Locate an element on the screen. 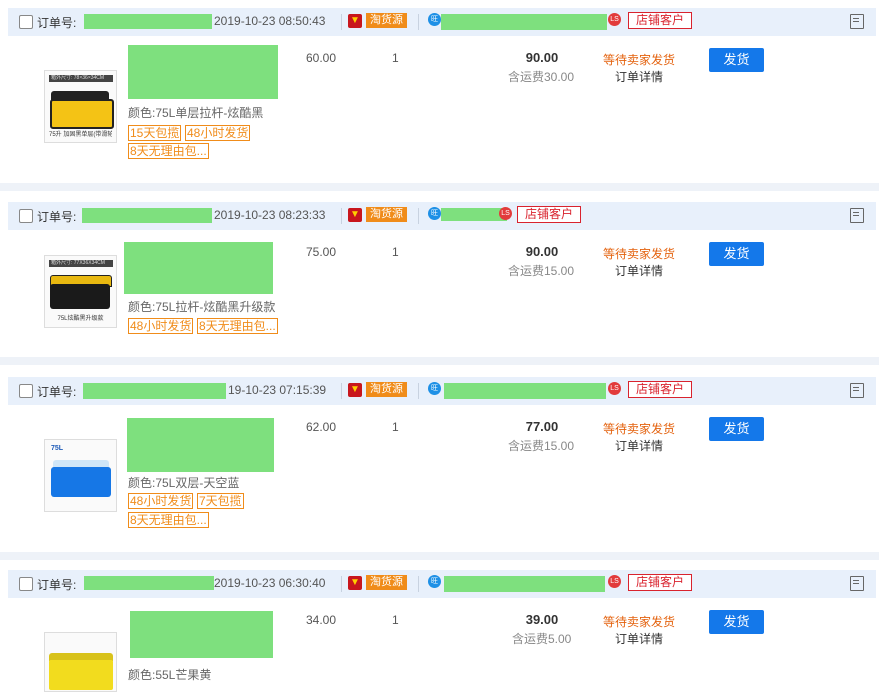 The height and width of the screenshot is (692, 879). product-attr: 颜色:75L双层-天空蓝 is located at coordinates (184, 483).